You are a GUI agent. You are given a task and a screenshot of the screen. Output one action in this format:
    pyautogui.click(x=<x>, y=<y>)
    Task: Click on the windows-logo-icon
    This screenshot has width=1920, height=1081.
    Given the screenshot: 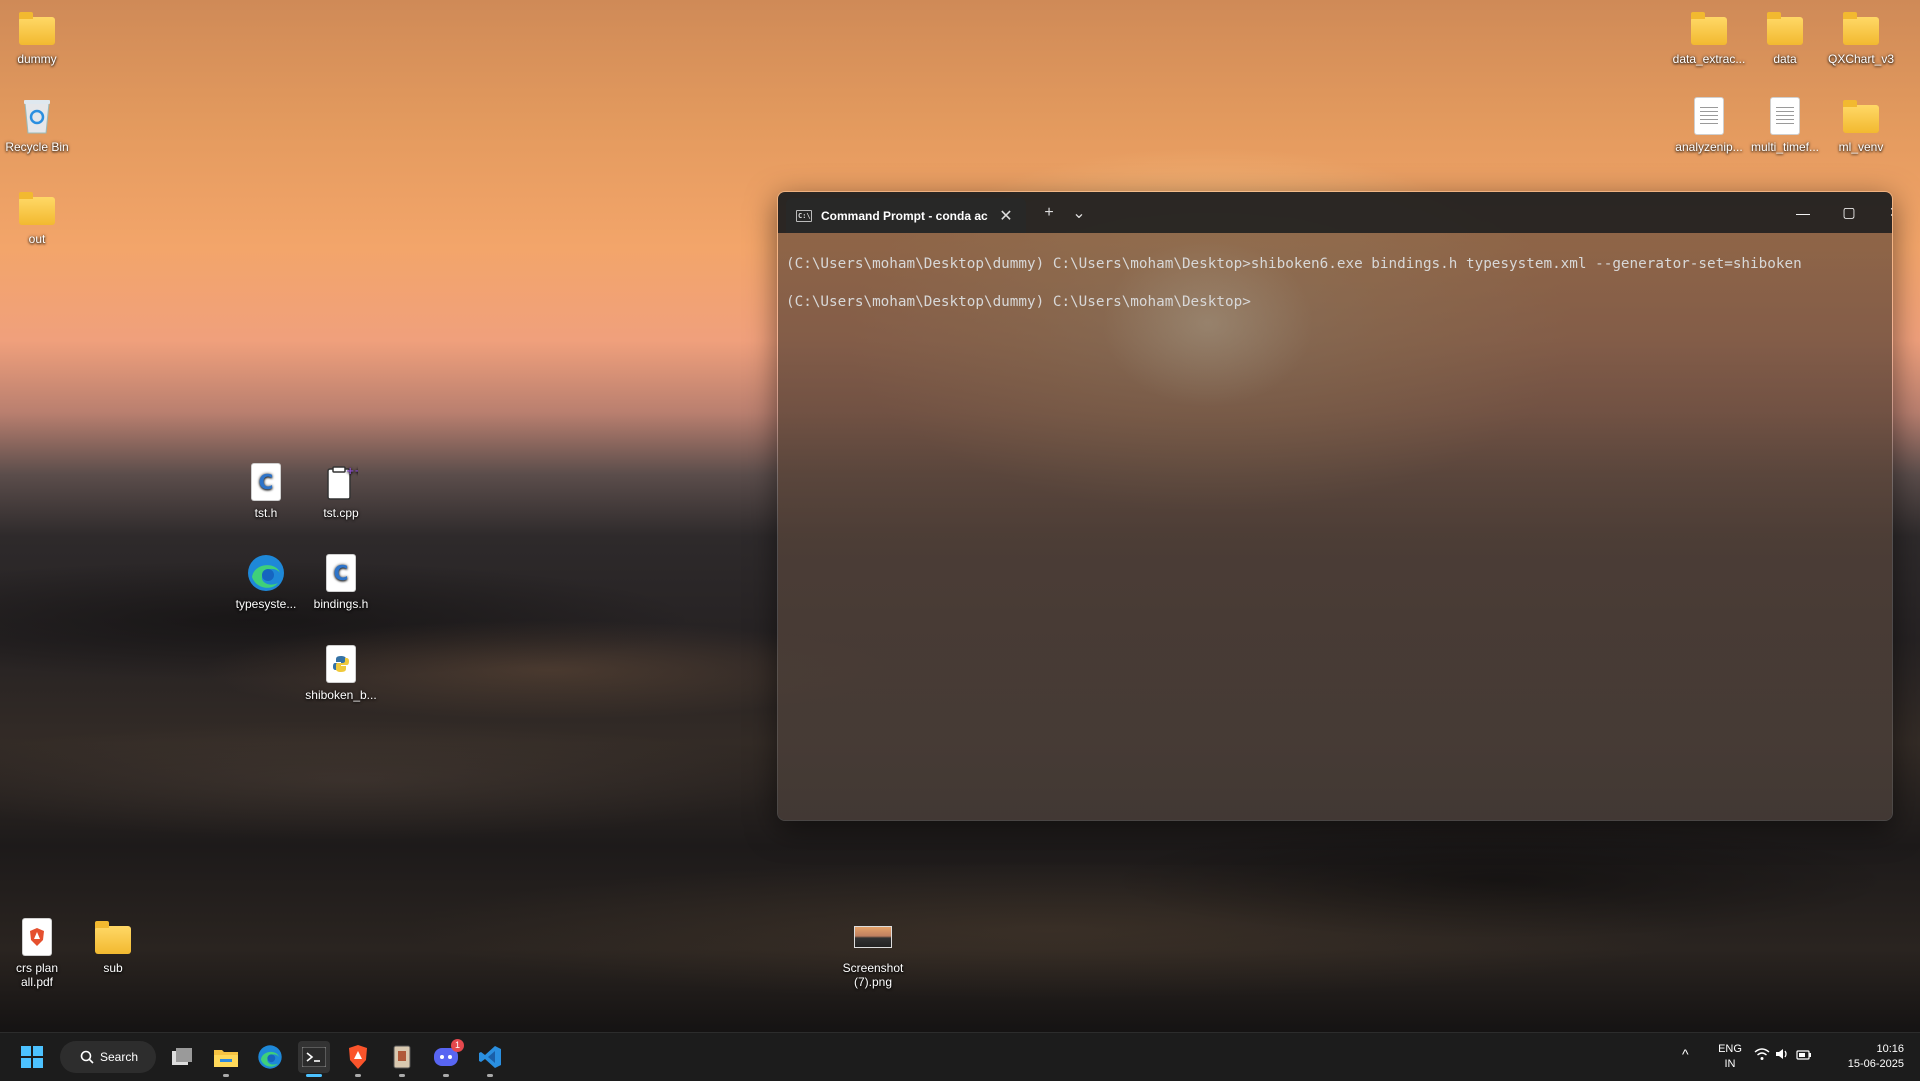 What is the action you would take?
    pyautogui.click(x=32, y=1057)
    